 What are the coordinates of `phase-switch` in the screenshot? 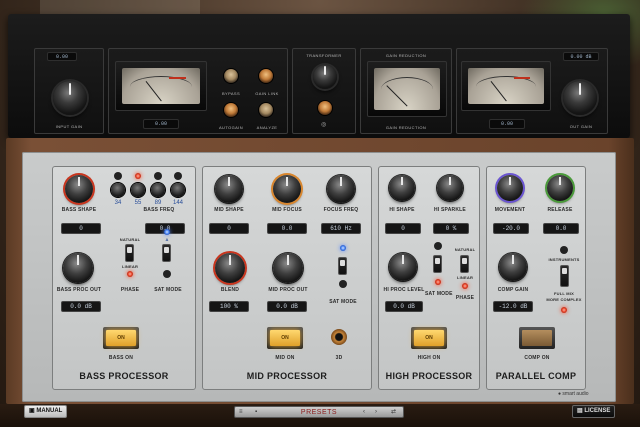 It's located at (129, 253).